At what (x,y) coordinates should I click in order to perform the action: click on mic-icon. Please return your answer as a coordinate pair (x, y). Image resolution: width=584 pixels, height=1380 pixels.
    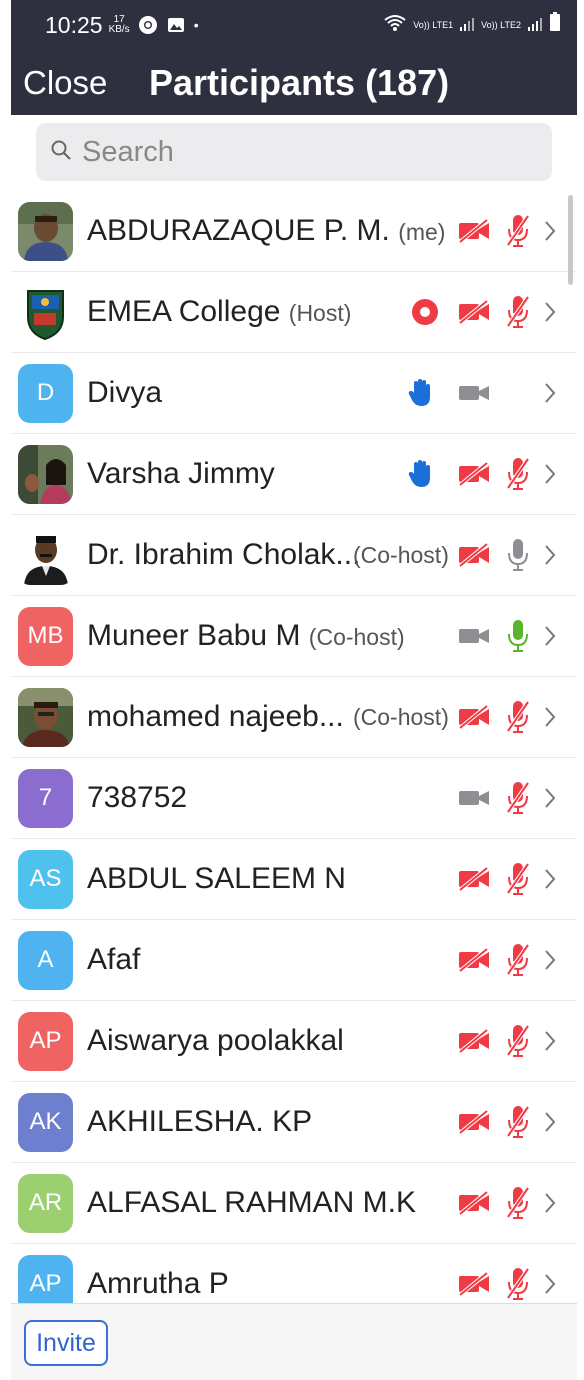
    Looking at the image, I should click on (518, 555).